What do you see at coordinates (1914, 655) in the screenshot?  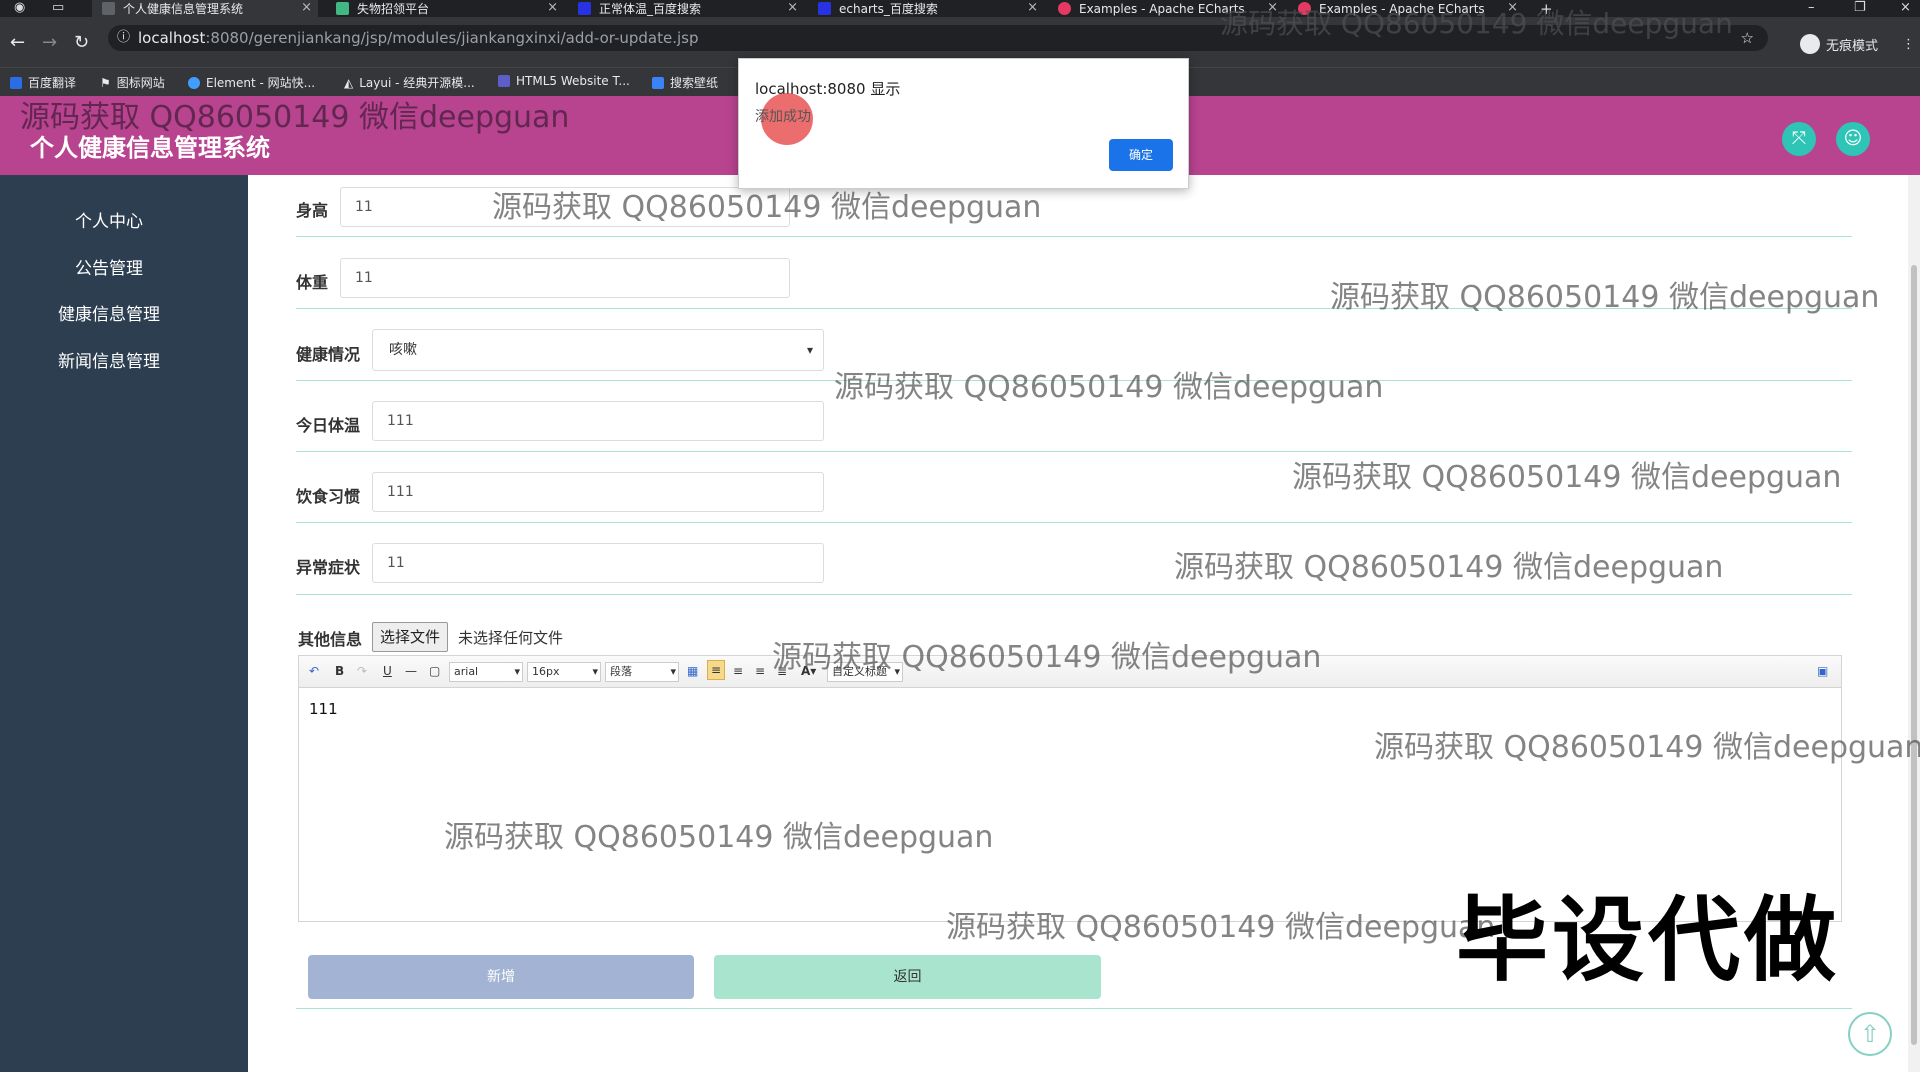 I see `scrollbar-thumb` at bounding box center [1914, 655].